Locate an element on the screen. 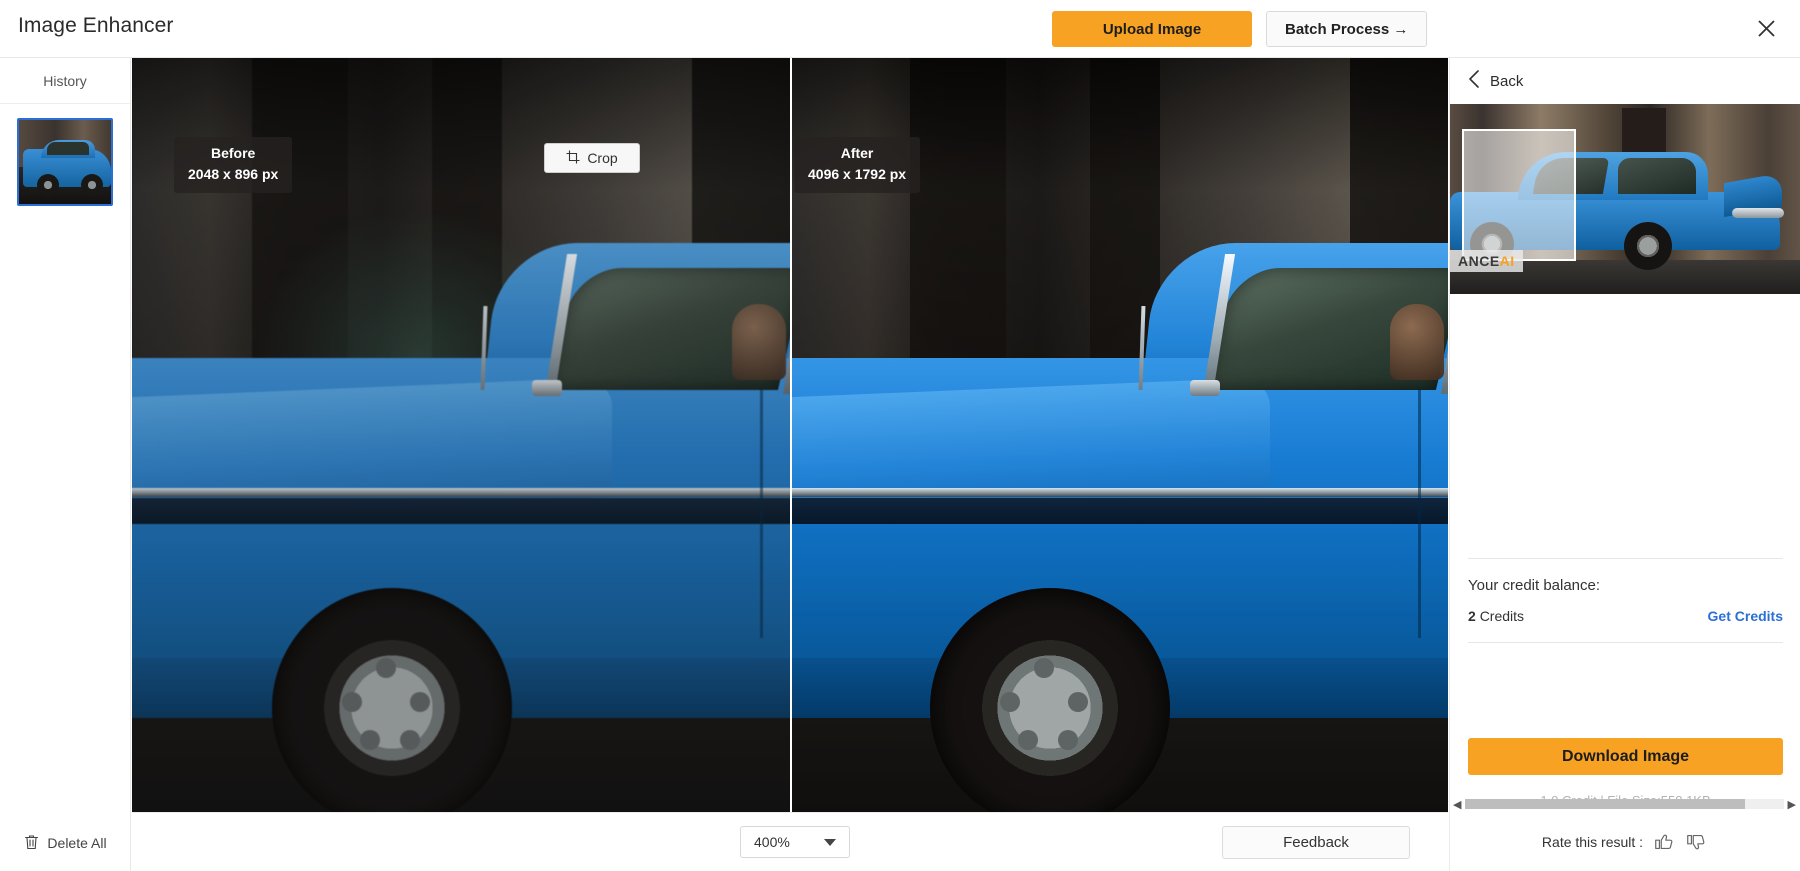 The image size is (1800, 871). scroll-left-arrow-icon: ◀ is located at coordinates (1457, 804).